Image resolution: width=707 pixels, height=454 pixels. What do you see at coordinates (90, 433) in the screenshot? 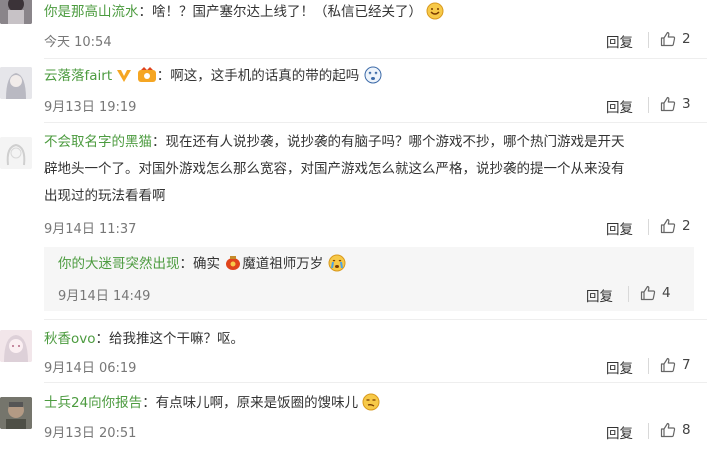
I see `comment-time: 9月13日 20:51` at bounding box center [90, 433].